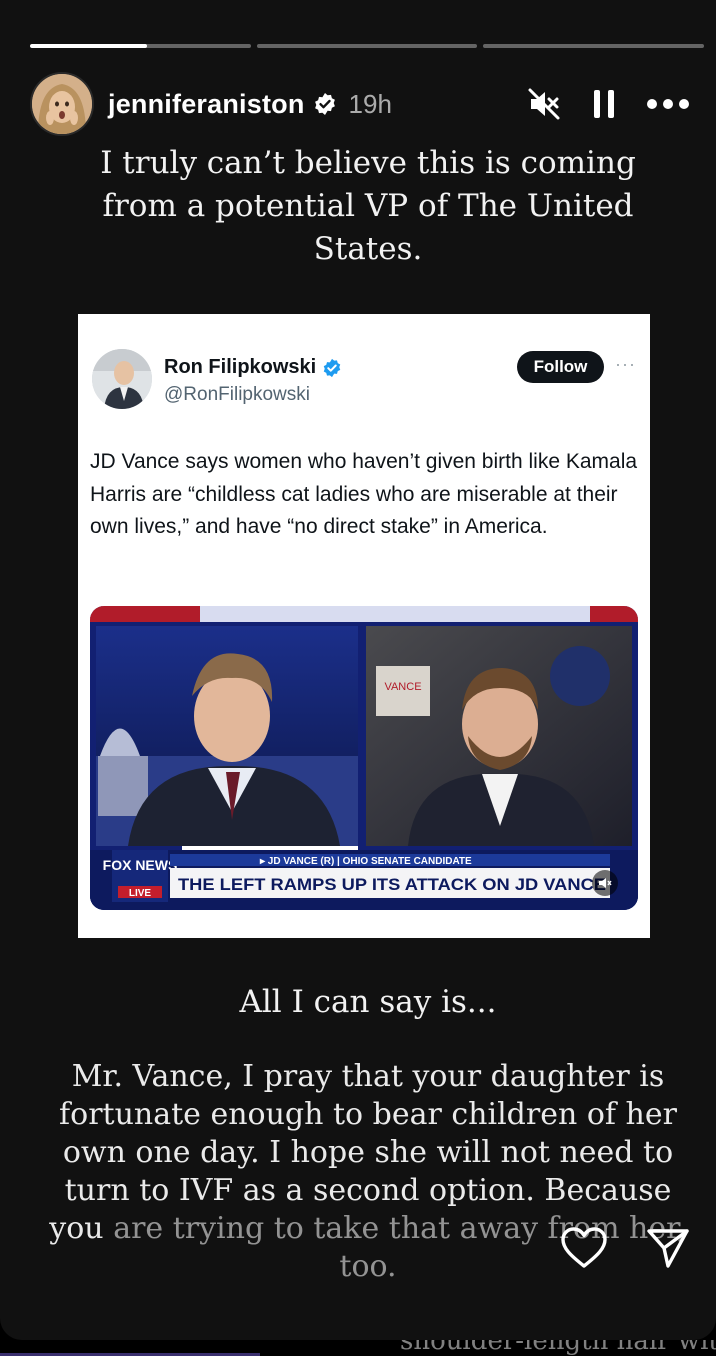 Image resolution: width=716 pixels, height=1356 pixels. What do you see at coordinates (358, 1348) in the screenshot?
I see `next-content-peek: shoulder-length hair with` at bounding box center [358, 1348].